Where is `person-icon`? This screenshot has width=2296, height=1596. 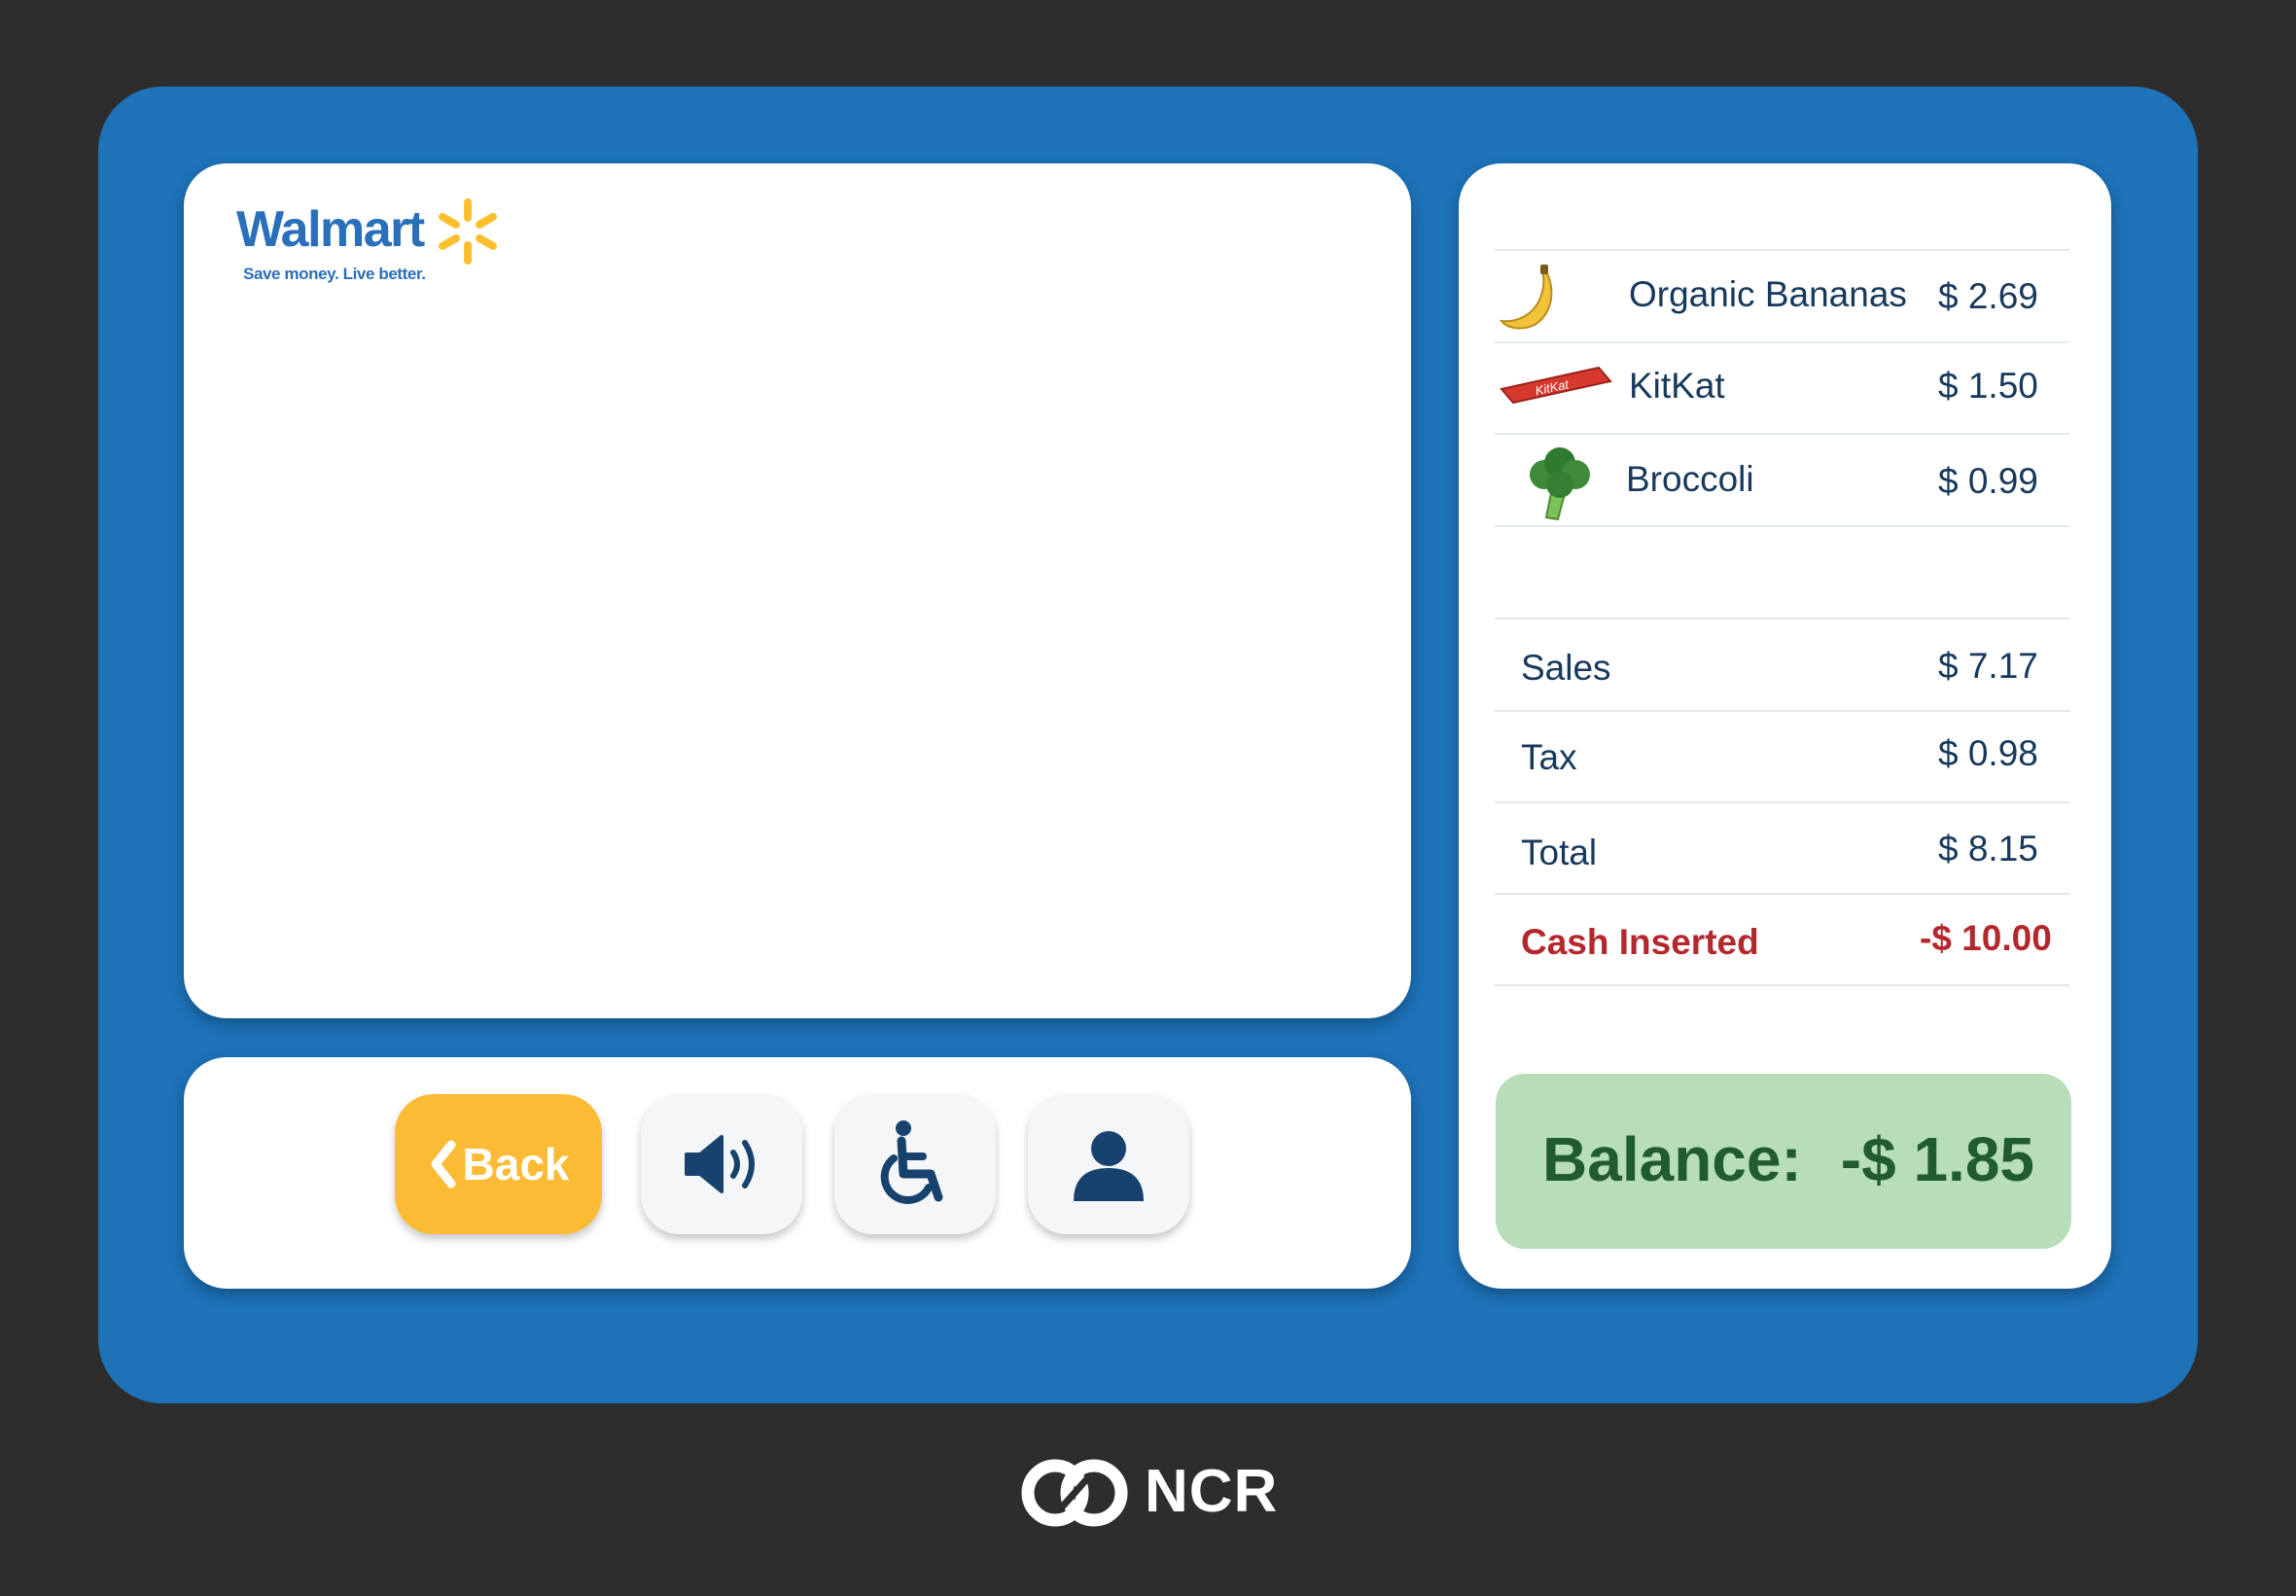 person-icon is located at coordinates (1109, 1166).